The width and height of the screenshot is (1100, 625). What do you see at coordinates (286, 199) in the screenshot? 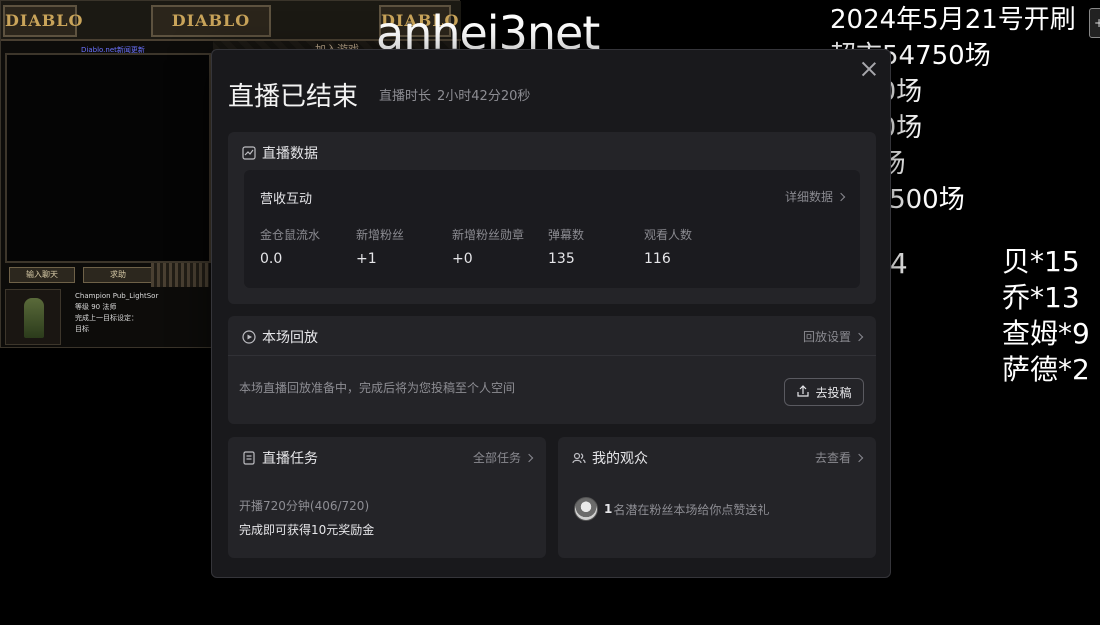
I see `revenue-title: 营收互动` at bounding box center [286, 199].